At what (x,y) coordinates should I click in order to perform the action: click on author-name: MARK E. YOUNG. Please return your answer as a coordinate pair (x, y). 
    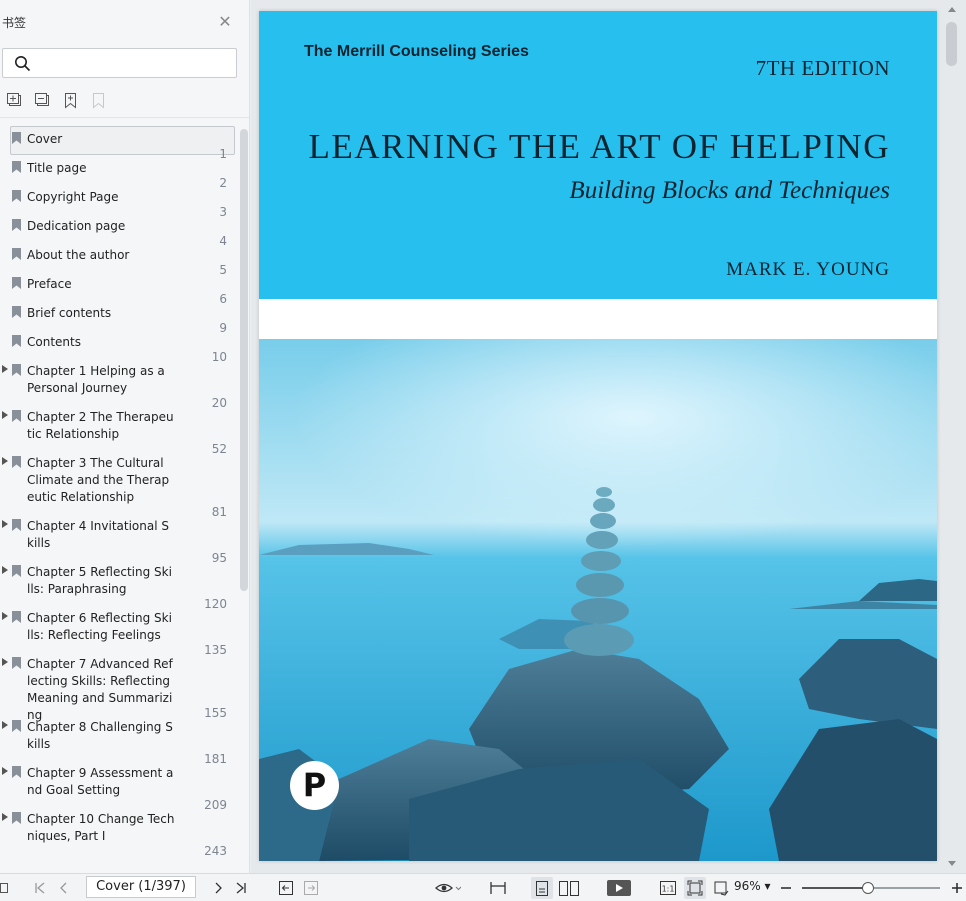
    Looking at the image, I should click on (808, 269).